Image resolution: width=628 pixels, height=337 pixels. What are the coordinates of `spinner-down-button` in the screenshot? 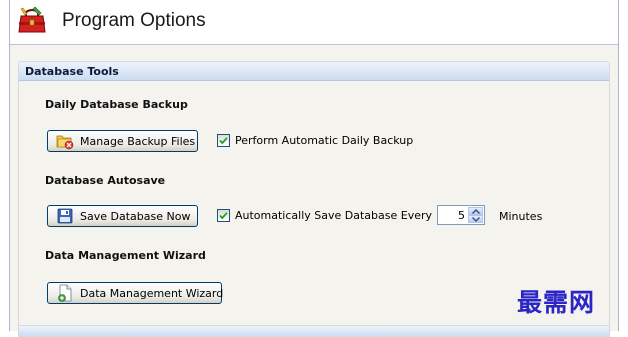 It's located at (475, 219).